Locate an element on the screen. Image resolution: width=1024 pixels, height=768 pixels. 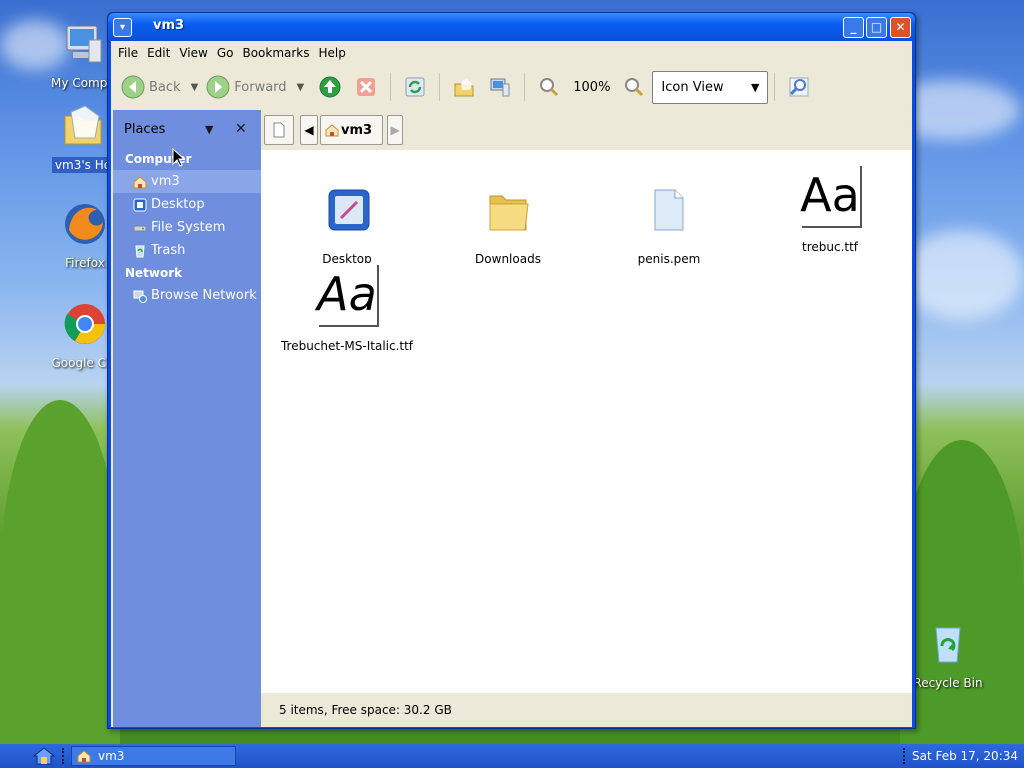
sidebar-close-icon: ✕ is located at coordinates (241, 129).